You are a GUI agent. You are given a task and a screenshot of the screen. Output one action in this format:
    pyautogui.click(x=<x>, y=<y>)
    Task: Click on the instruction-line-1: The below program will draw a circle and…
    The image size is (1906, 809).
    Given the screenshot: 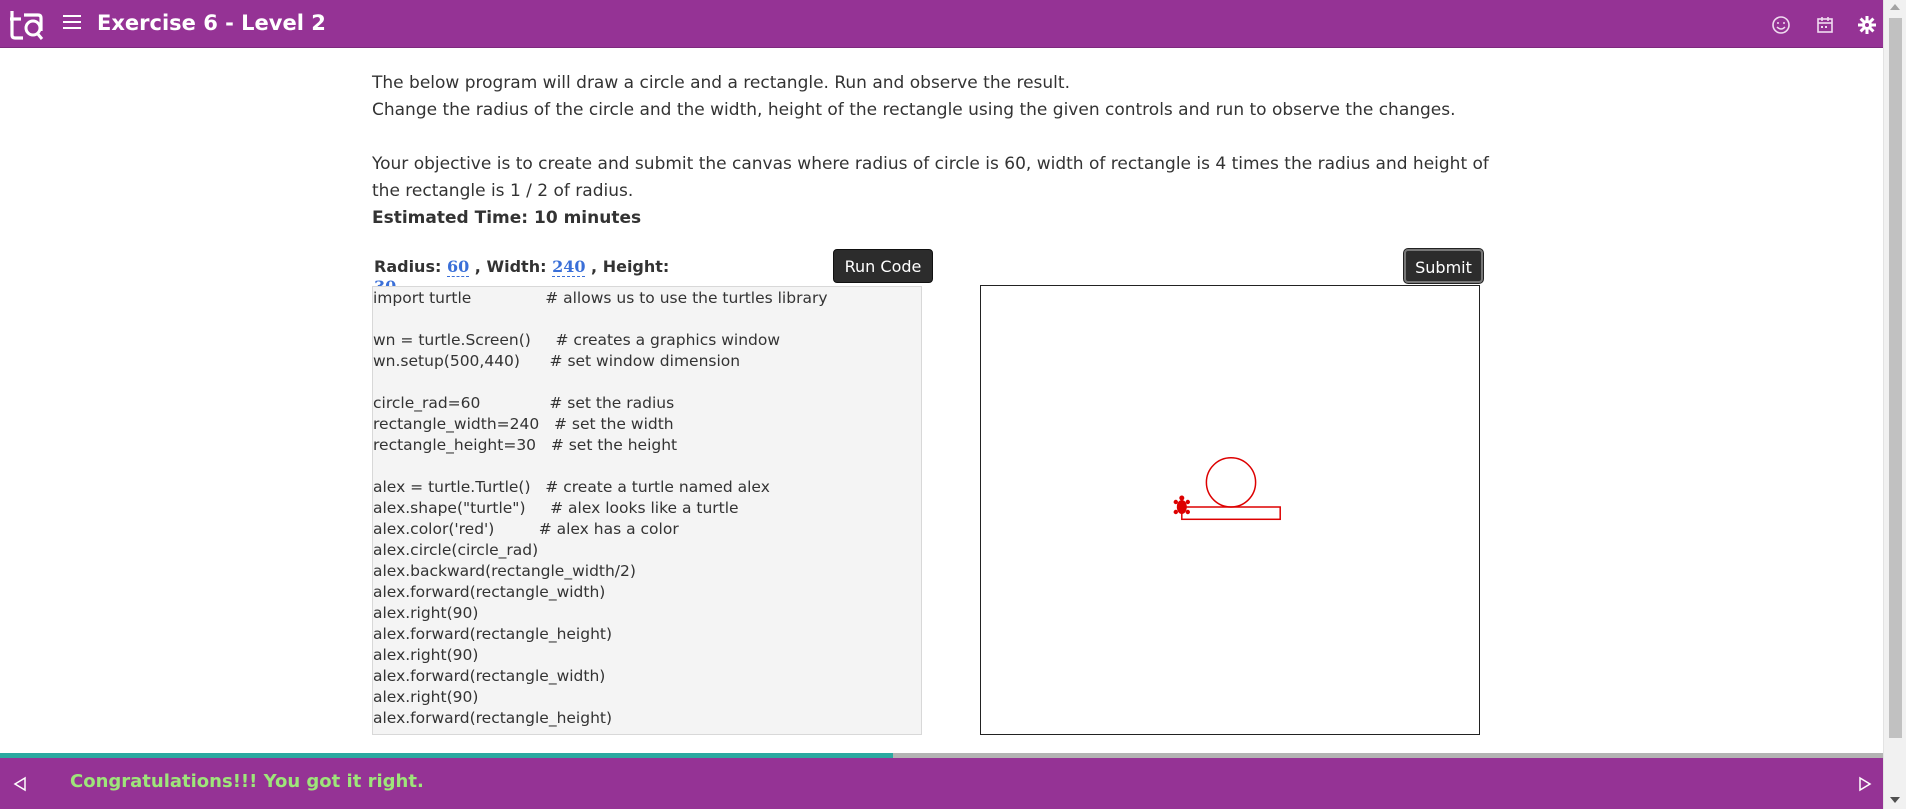 What is the action you would take?
    pyautogui.click(x=721, y=83)
    